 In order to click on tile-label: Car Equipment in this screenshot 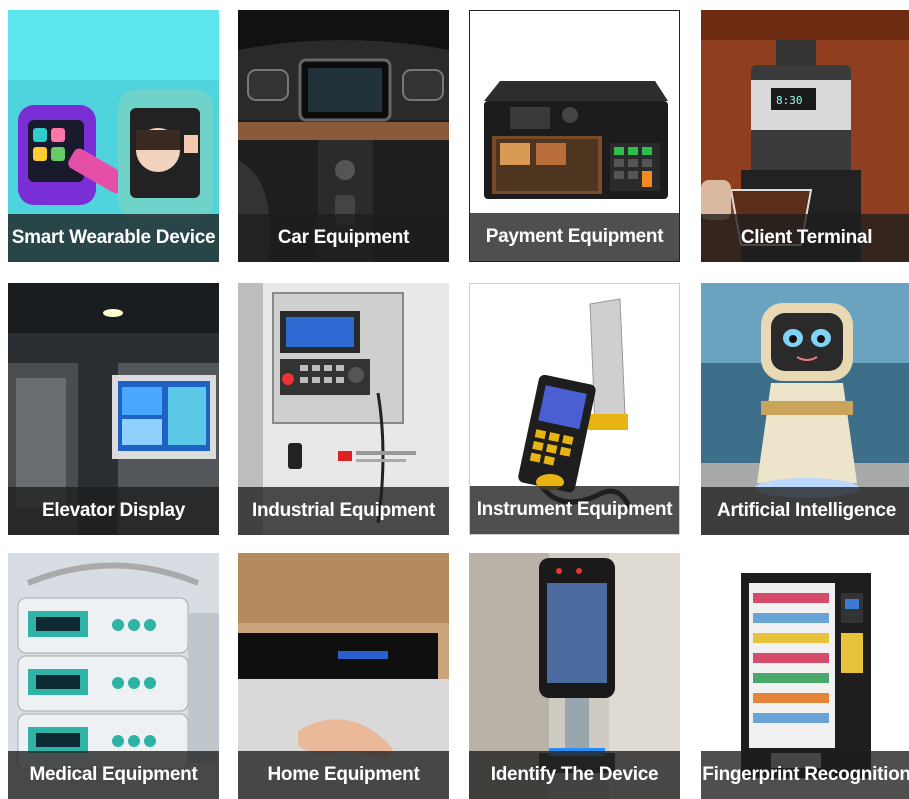, I will do `click(343, 238)`.